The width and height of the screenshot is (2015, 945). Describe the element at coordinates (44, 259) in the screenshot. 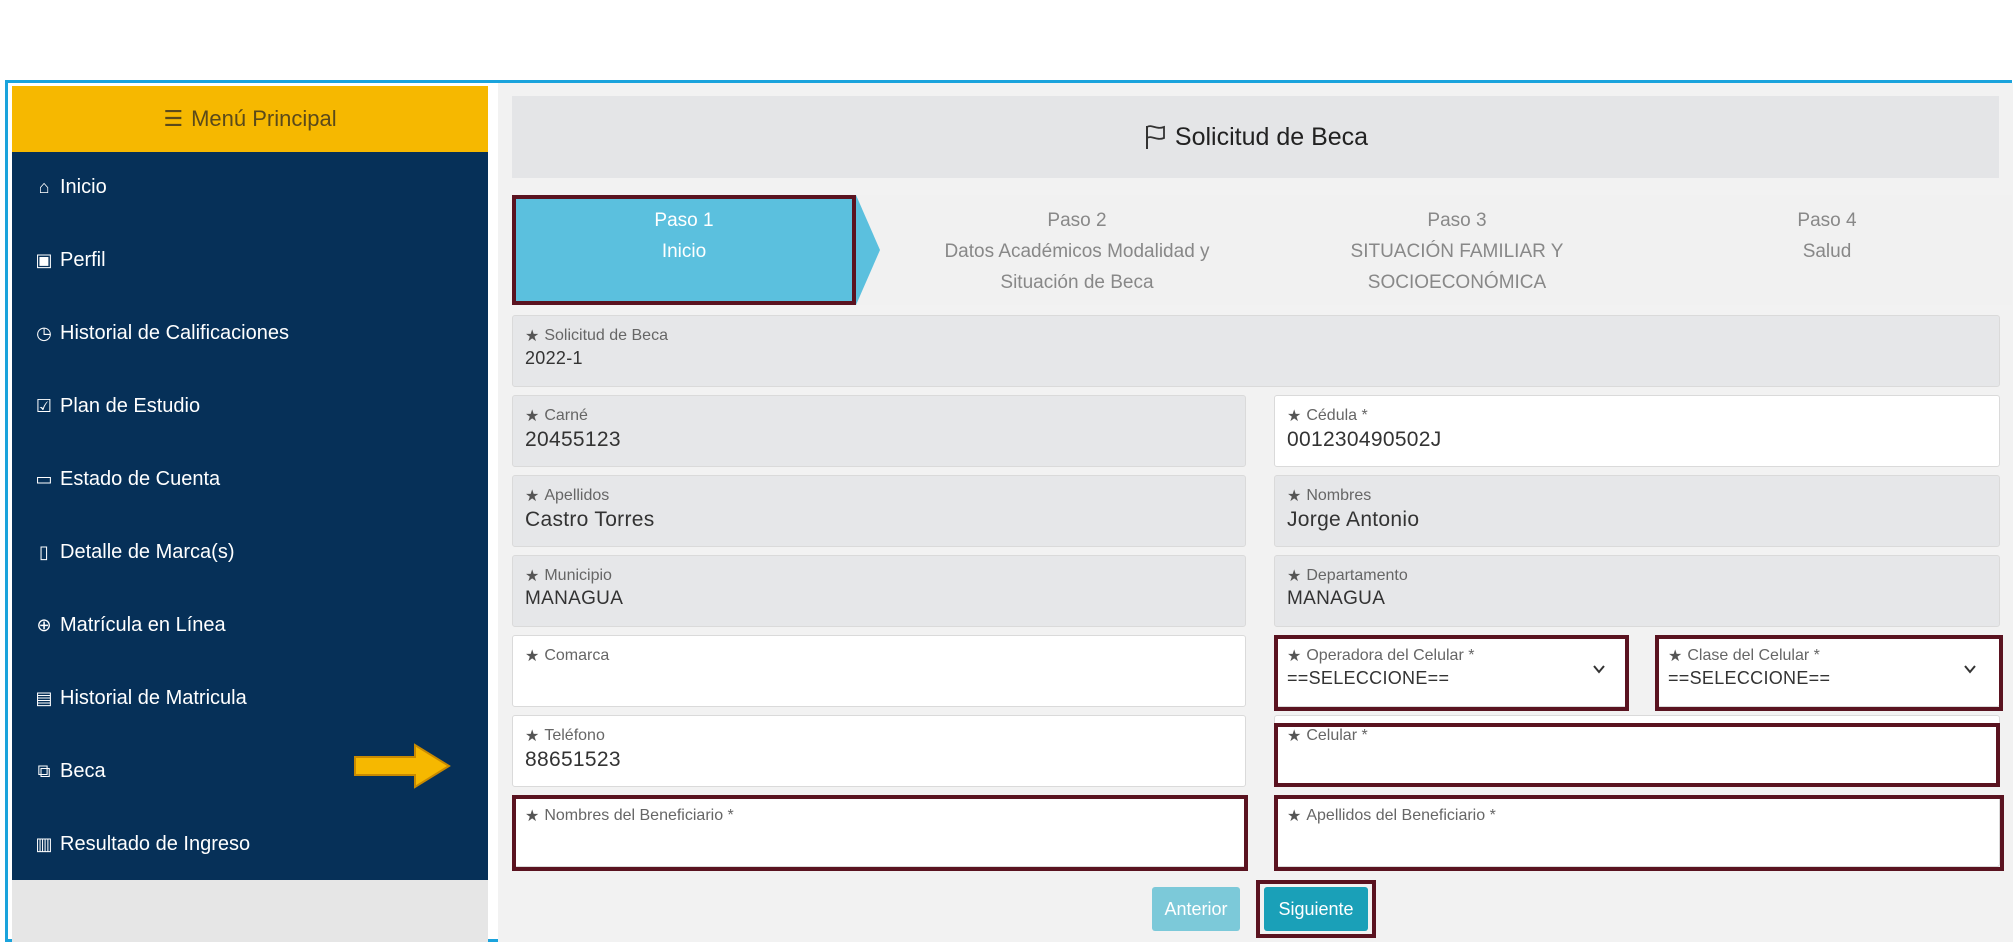

I see `user-card-icon: ▣` at that location.